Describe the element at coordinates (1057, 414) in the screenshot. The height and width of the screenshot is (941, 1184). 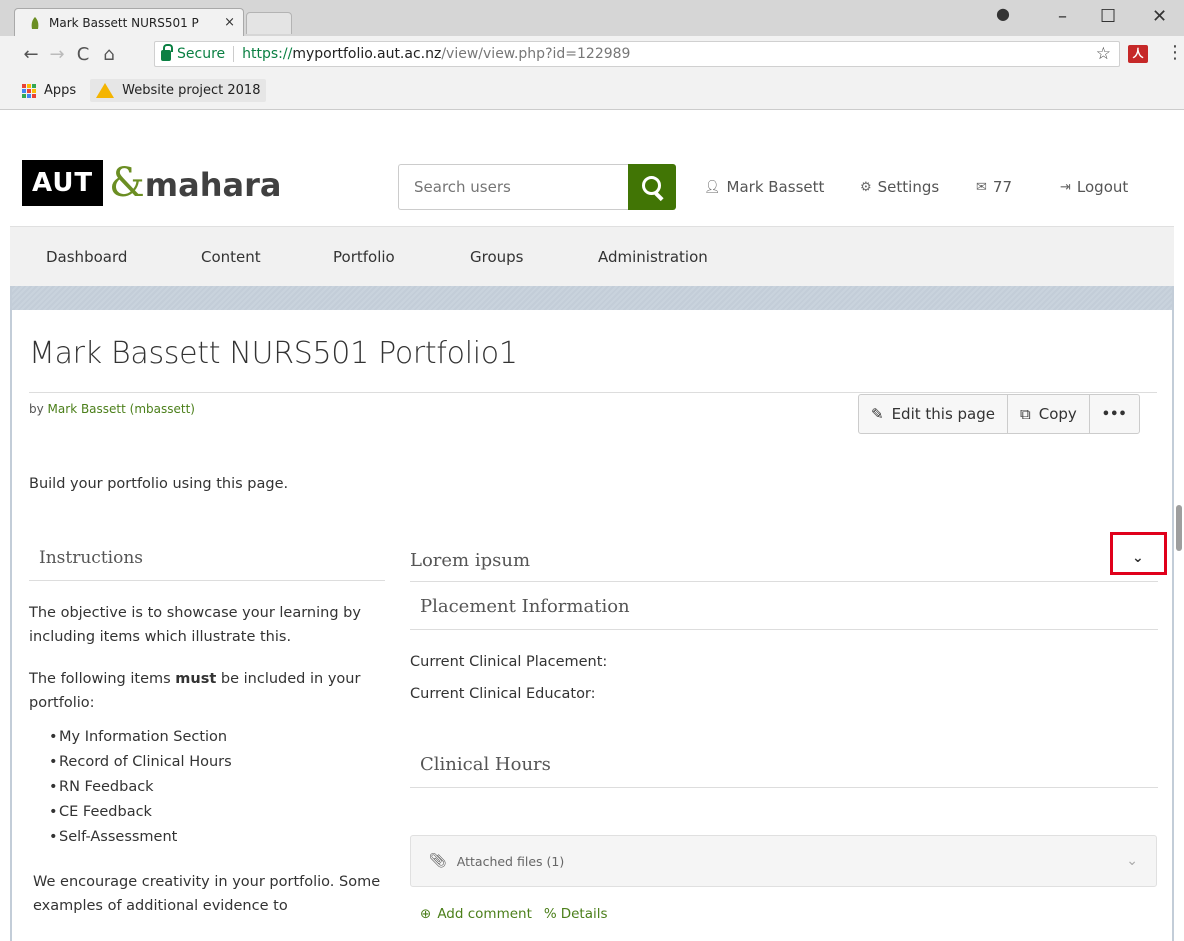
I see `copy-label: Copy` at that location.